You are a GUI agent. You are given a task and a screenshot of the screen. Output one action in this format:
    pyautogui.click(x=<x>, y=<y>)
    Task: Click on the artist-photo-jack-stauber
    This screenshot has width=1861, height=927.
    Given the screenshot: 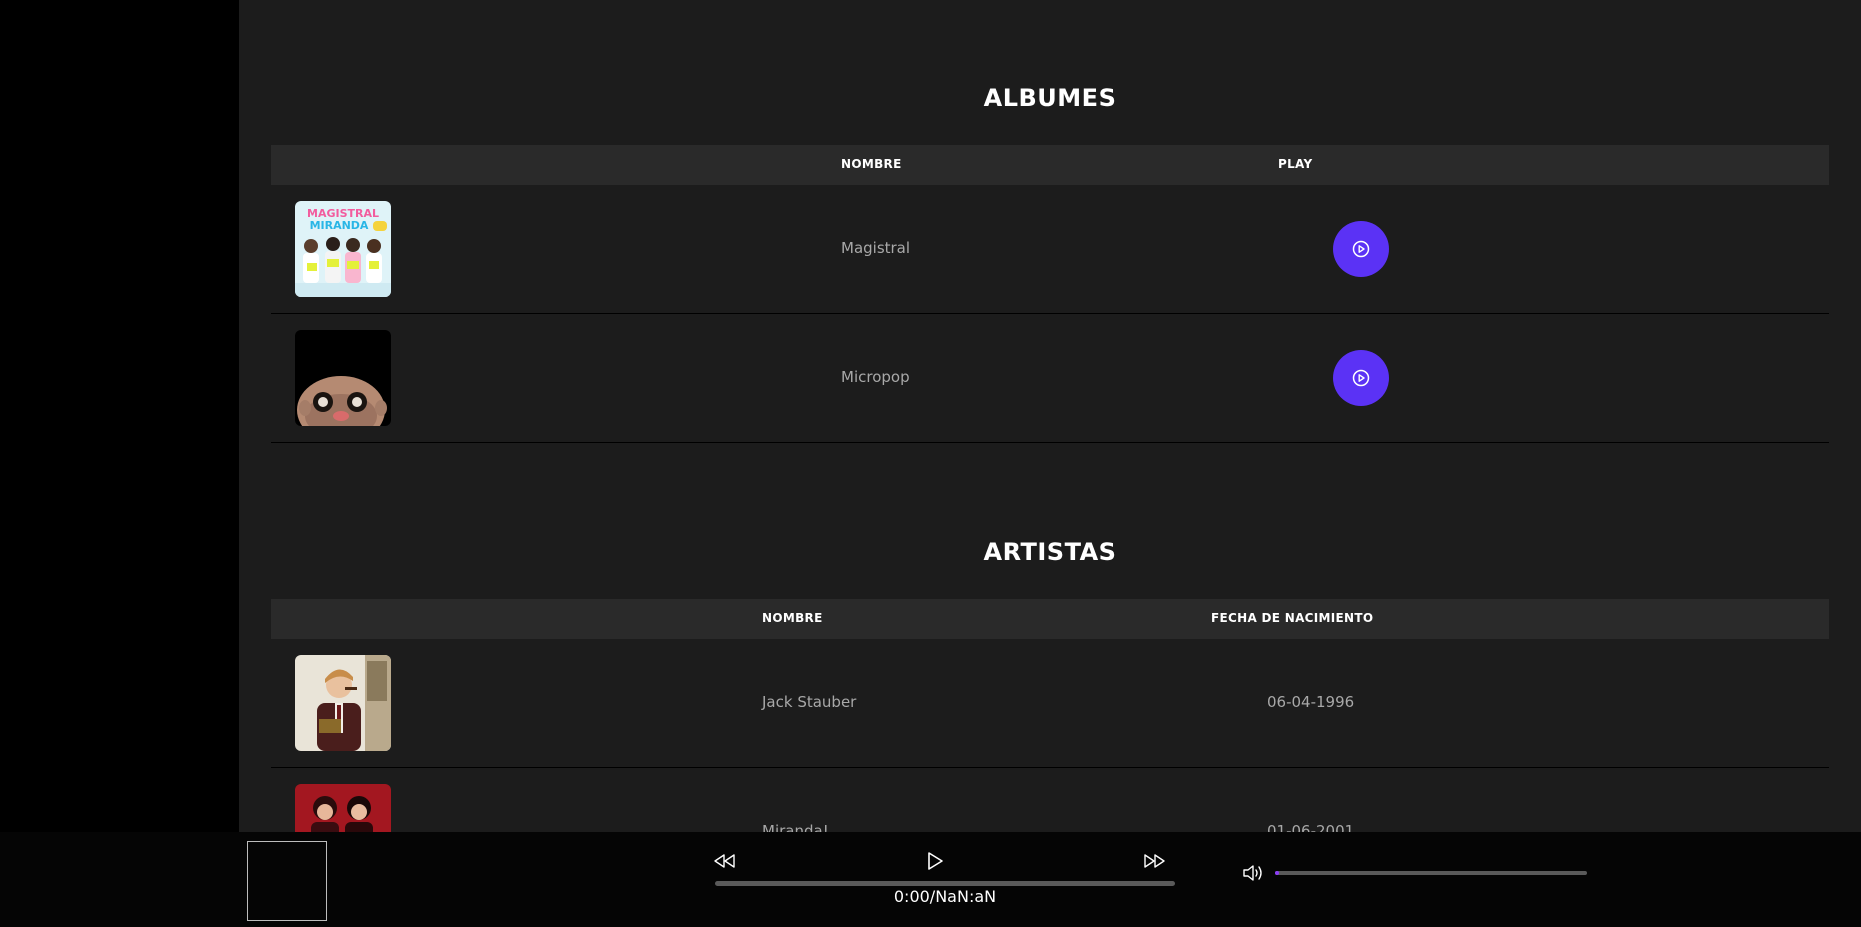 What is the action you would take?
    pyautogui.click(x=343, y=703)
    